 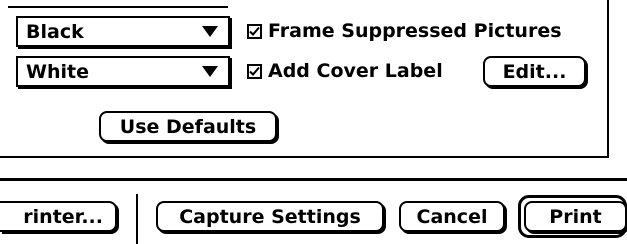 What do you see at coordinates (313, 179) in the screenshot?
I see `footer-separator` at bounding box center [313, 179].